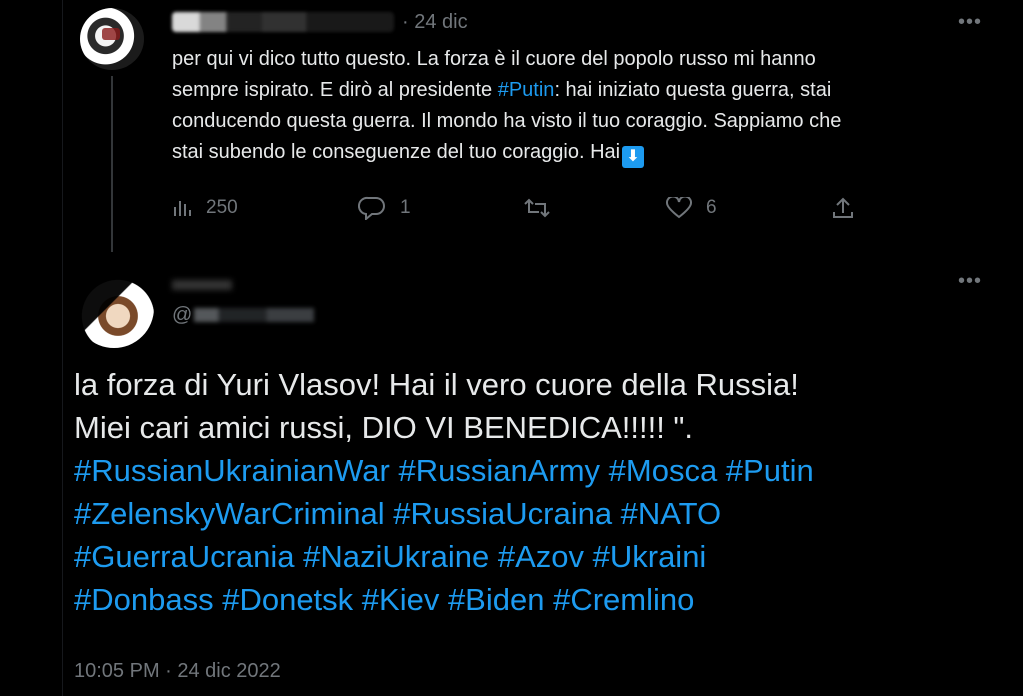 The image size is (1023, 696). I want to click on down-arrow-emoji-icon: ⬇, so click(633, 157).